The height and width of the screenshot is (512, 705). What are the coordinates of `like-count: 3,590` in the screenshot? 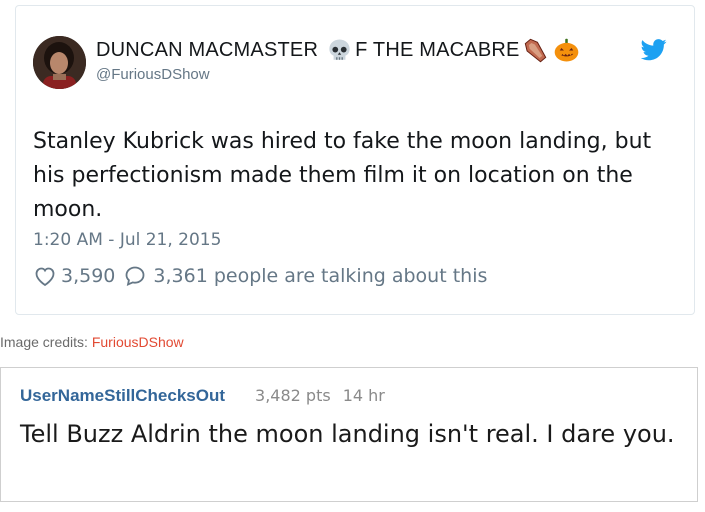 It's located at (88, 276).